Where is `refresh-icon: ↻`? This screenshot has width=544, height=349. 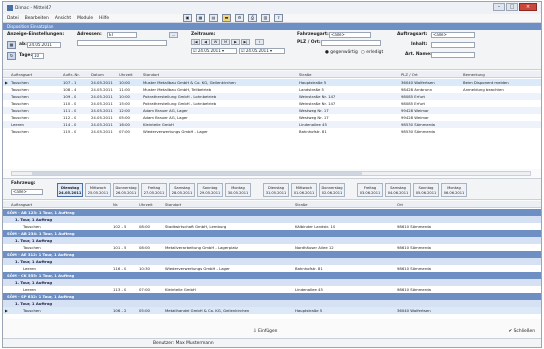 refresh-icon: ↻ is located at coordinates (11, 56).